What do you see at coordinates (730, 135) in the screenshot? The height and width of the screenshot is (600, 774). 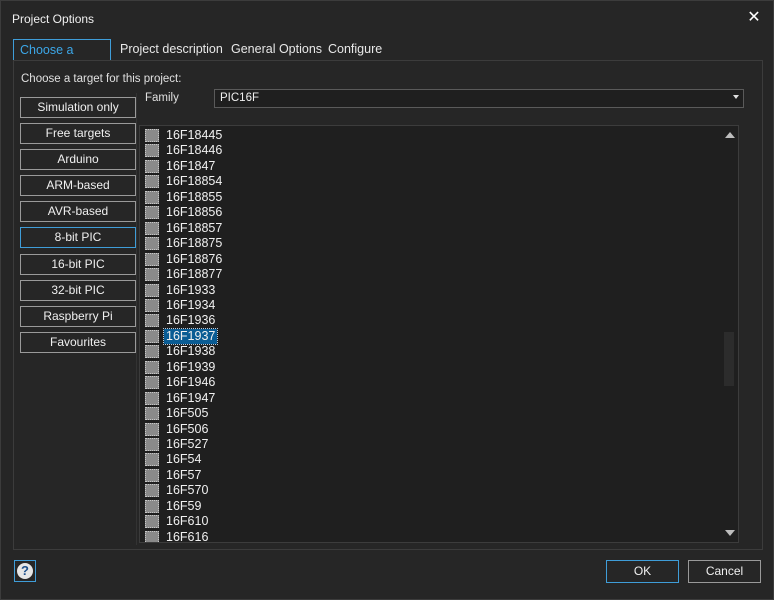 I see `scroll-up-icon` at bounding box center [730, 135].